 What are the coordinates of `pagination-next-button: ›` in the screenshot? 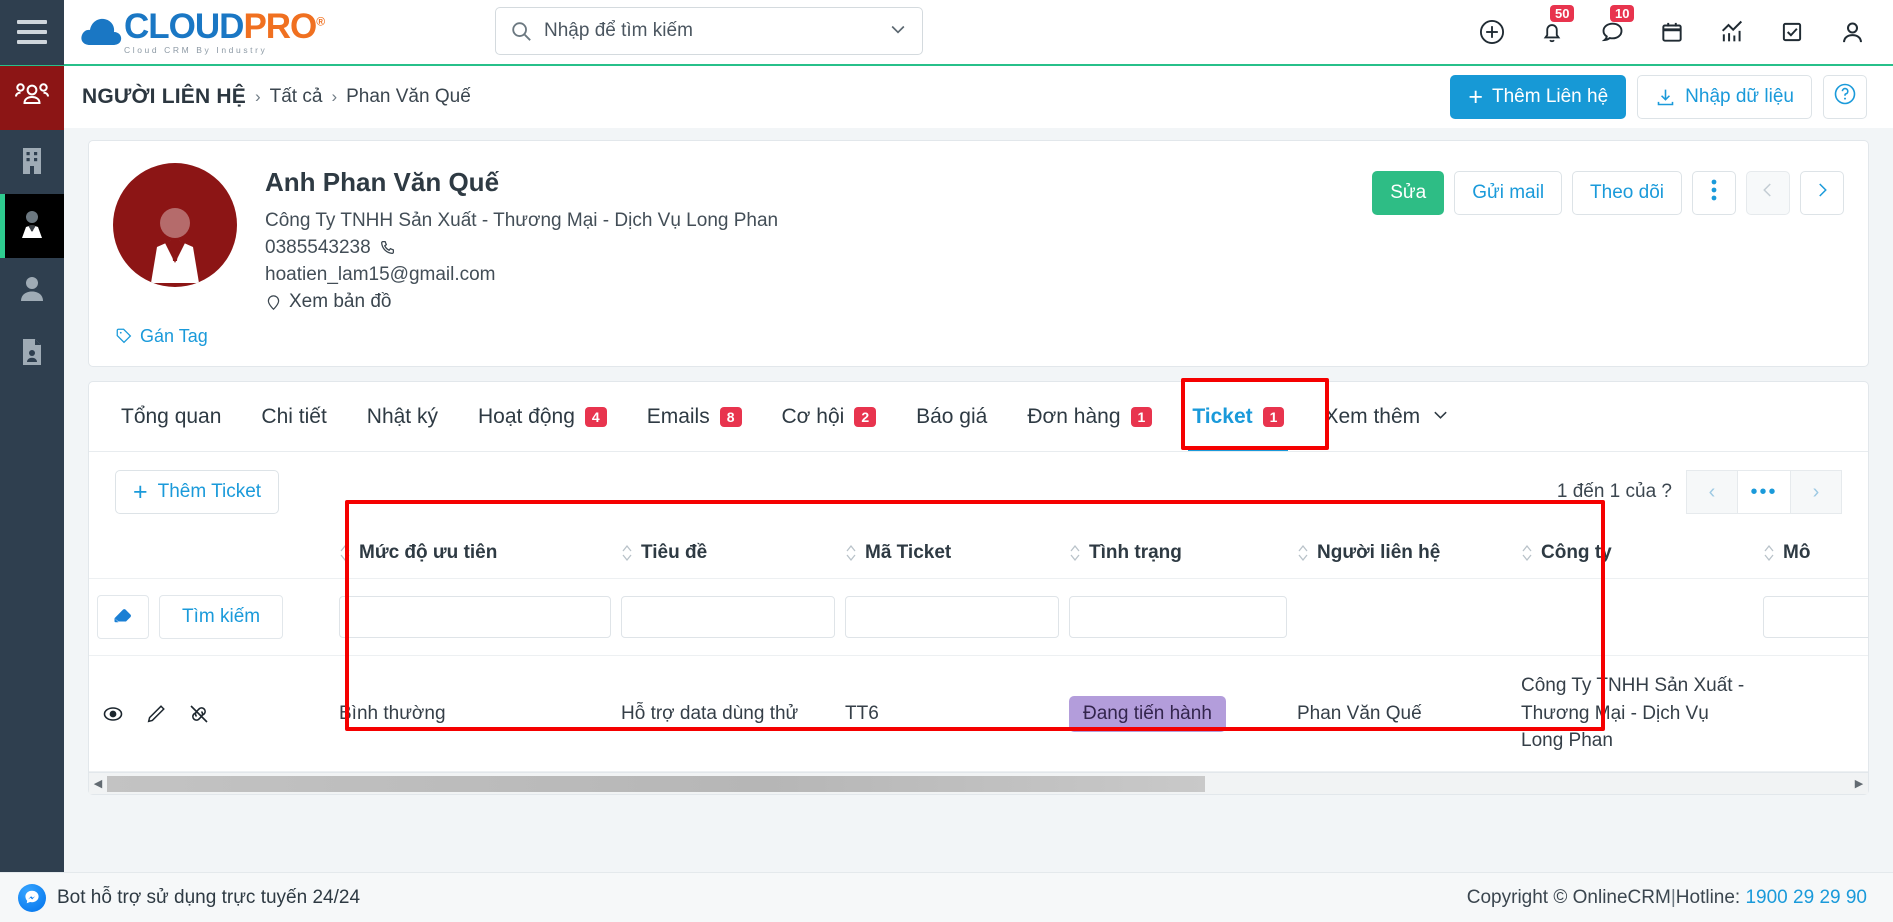 It's located at (1816, 492).